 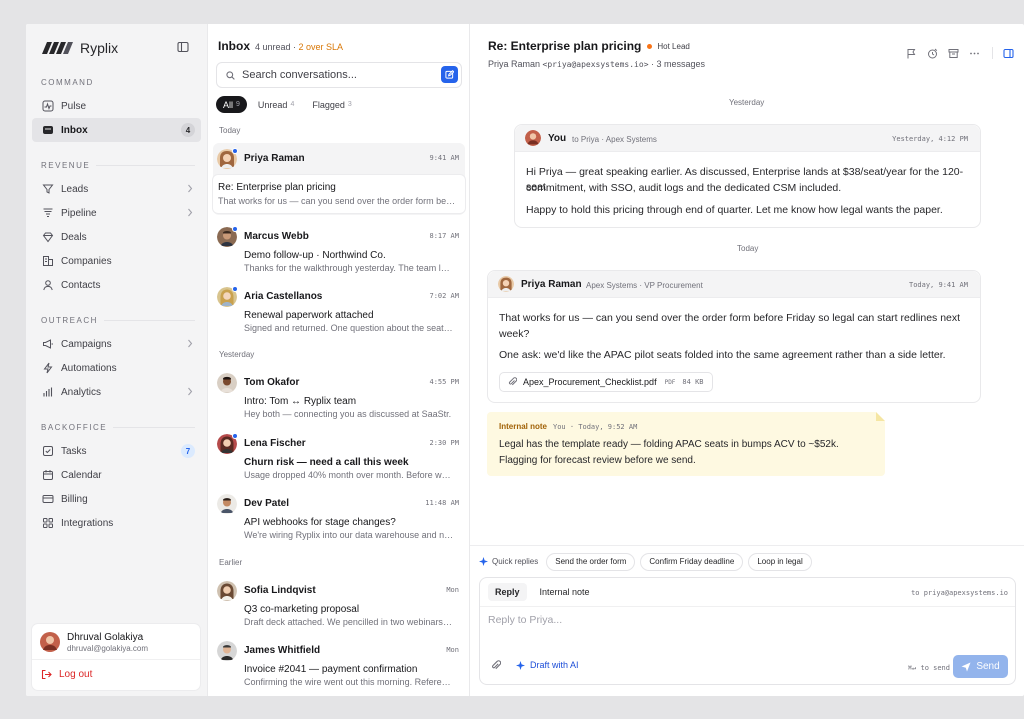 What do you see at coordinates (87, 523) in the screenshot?
I see `nav-label: Integrations` at bounding box center [87, 523].